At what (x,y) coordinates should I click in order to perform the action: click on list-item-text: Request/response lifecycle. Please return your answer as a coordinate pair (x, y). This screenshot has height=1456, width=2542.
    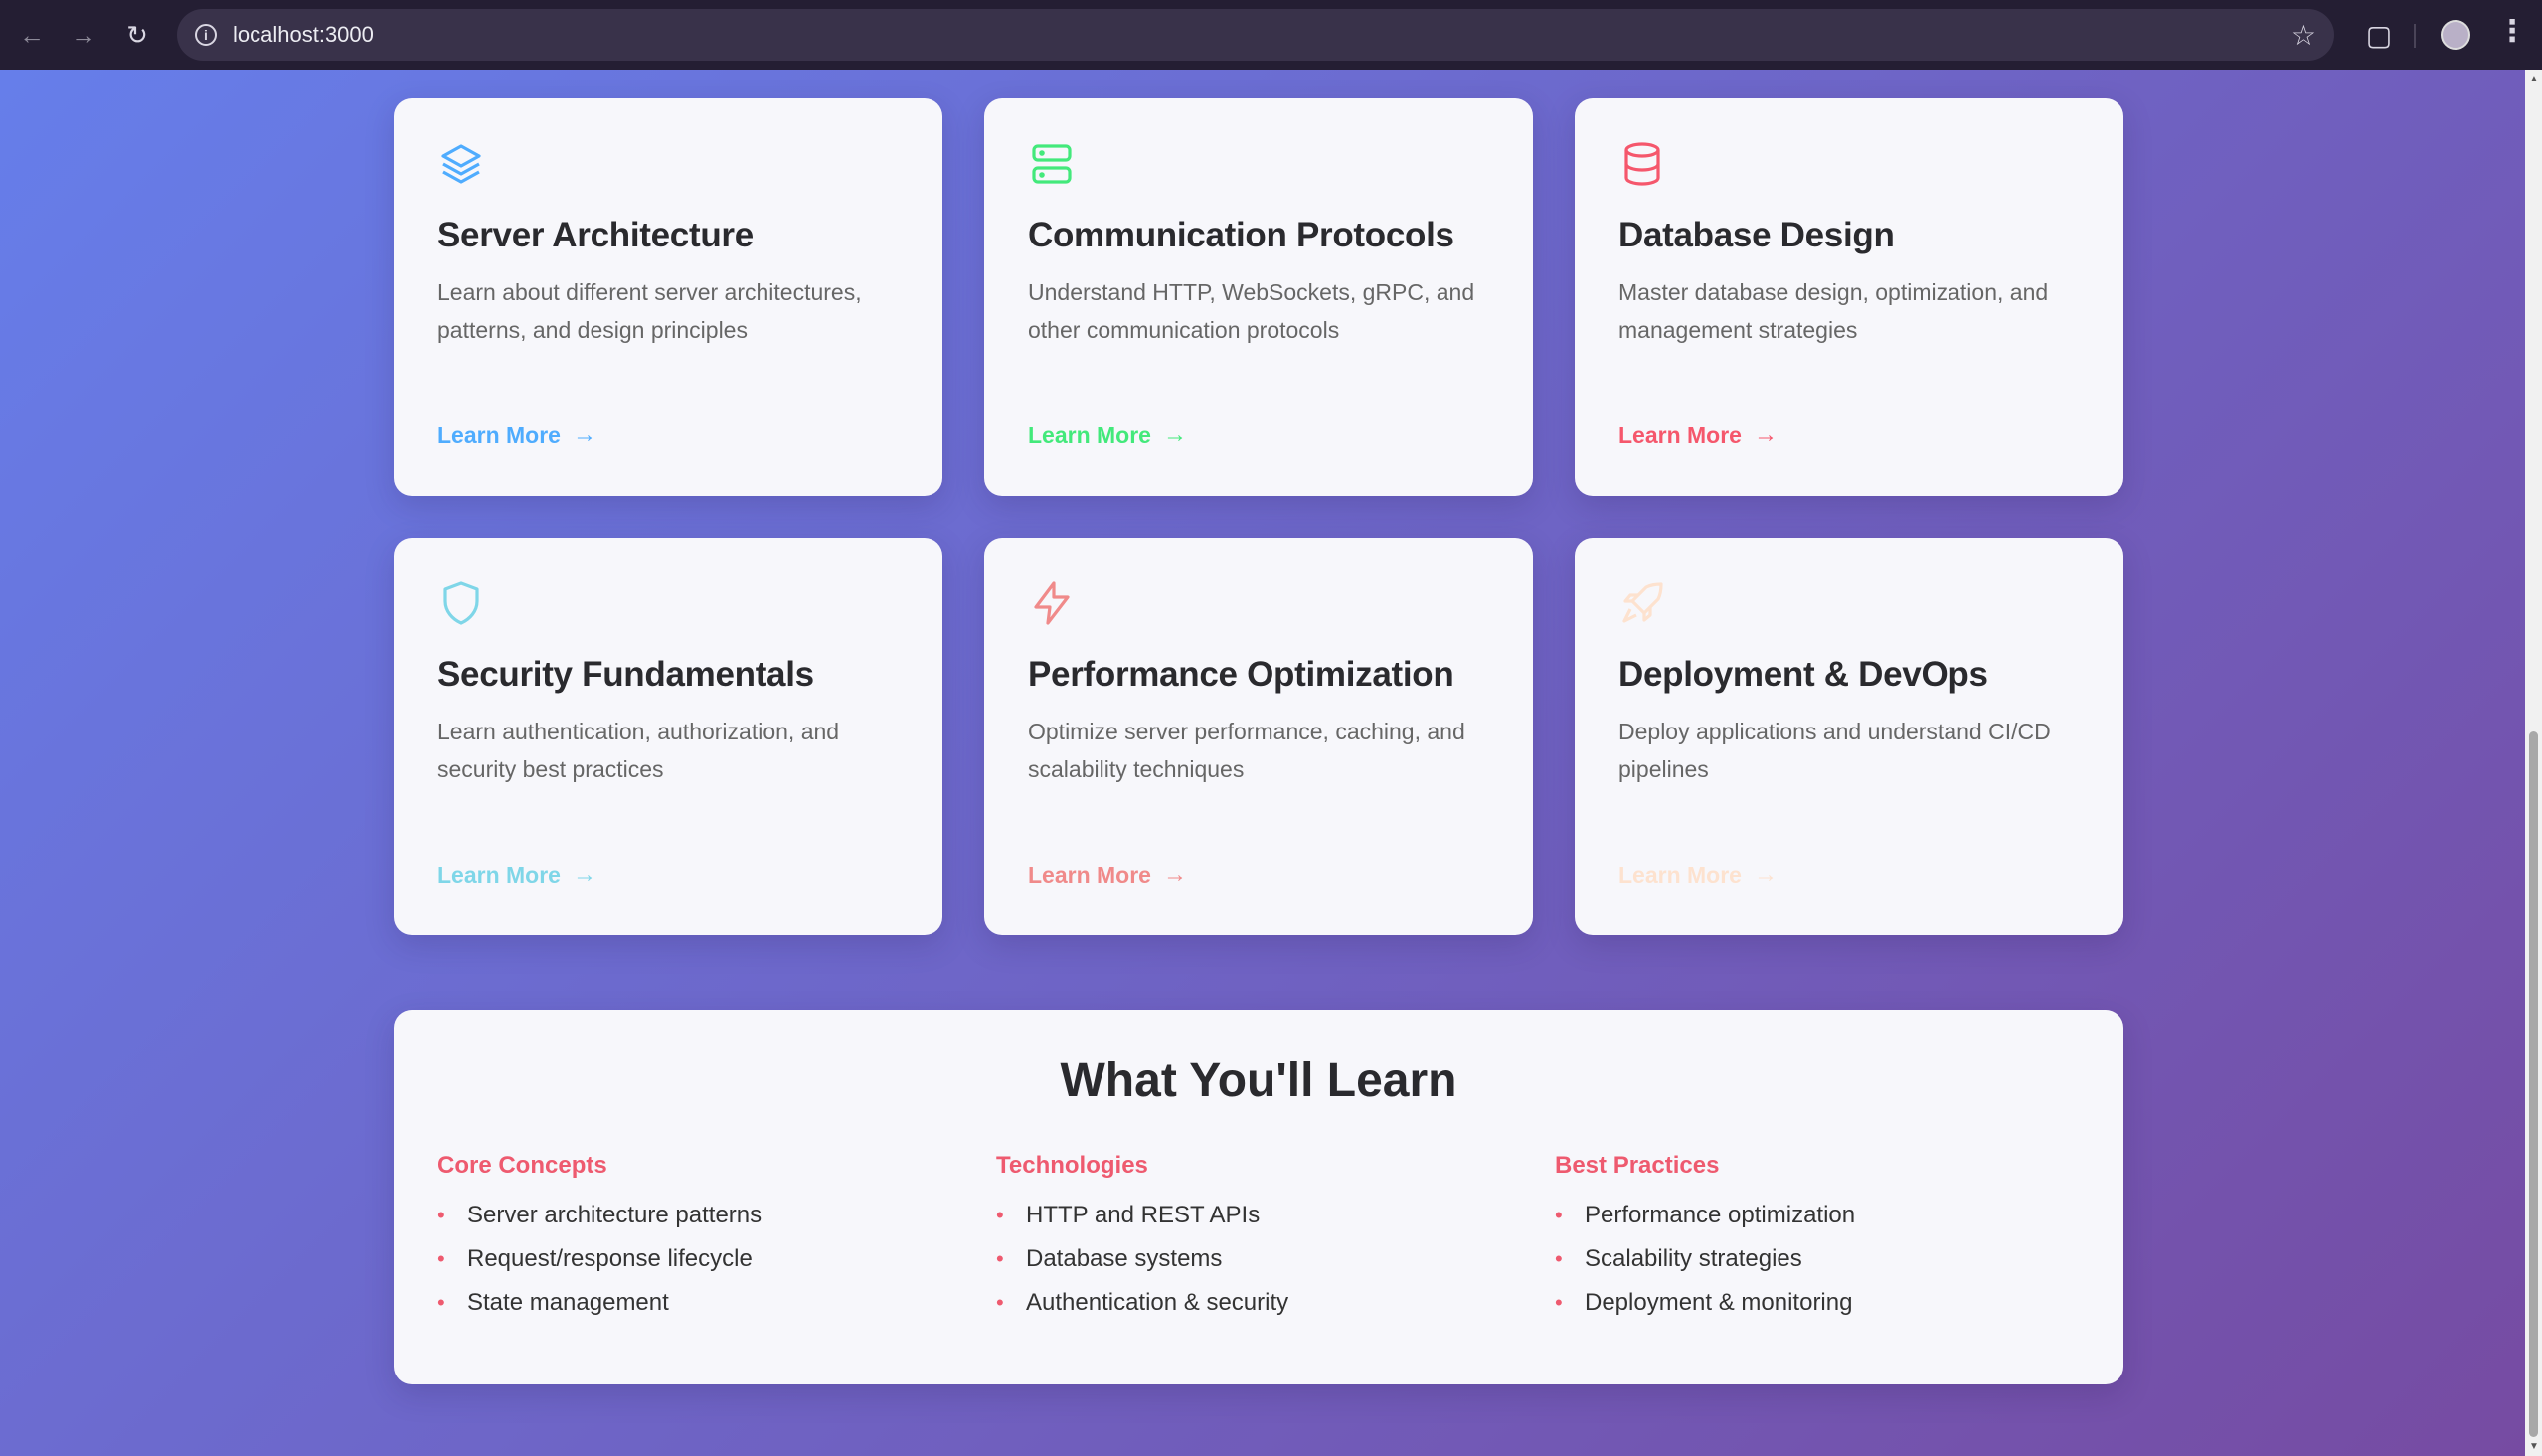
    Looking at the image, I should click on (610, 1258).